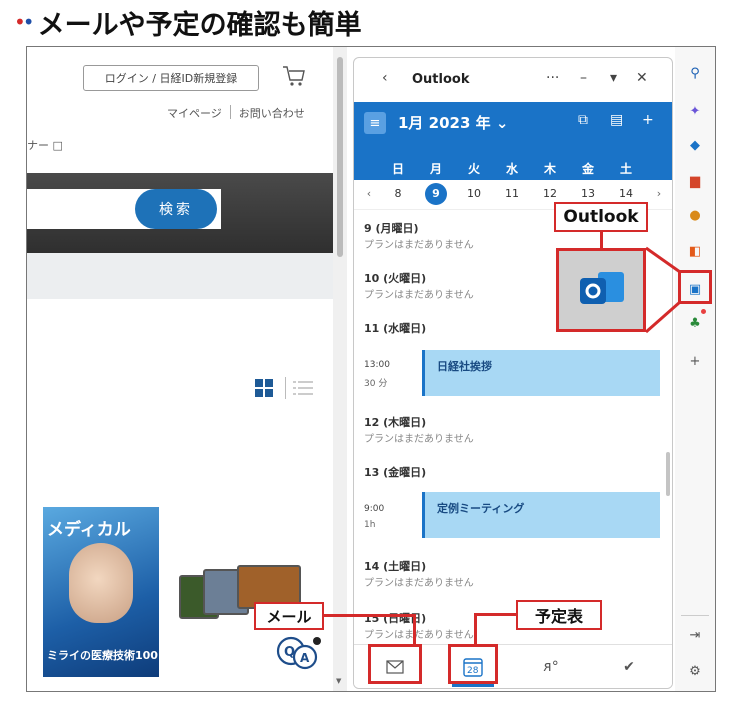  What do you see at coordinates (375, 123) in the screenshot?
I see `hamburger-icon: ≡` at bounding box center [375, 123].